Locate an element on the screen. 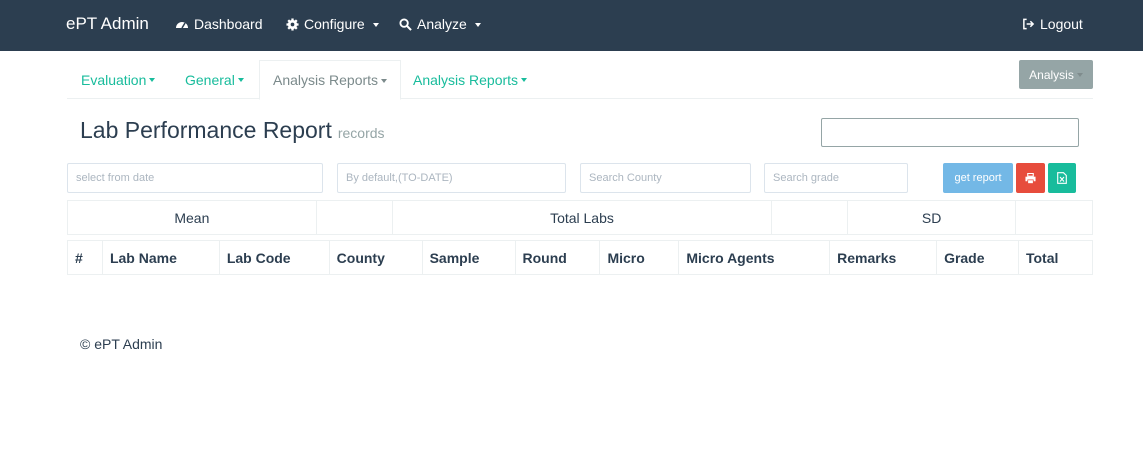 This screenshot has width=1143, height=457. column-header: Round is located at coordinates (557, 257).